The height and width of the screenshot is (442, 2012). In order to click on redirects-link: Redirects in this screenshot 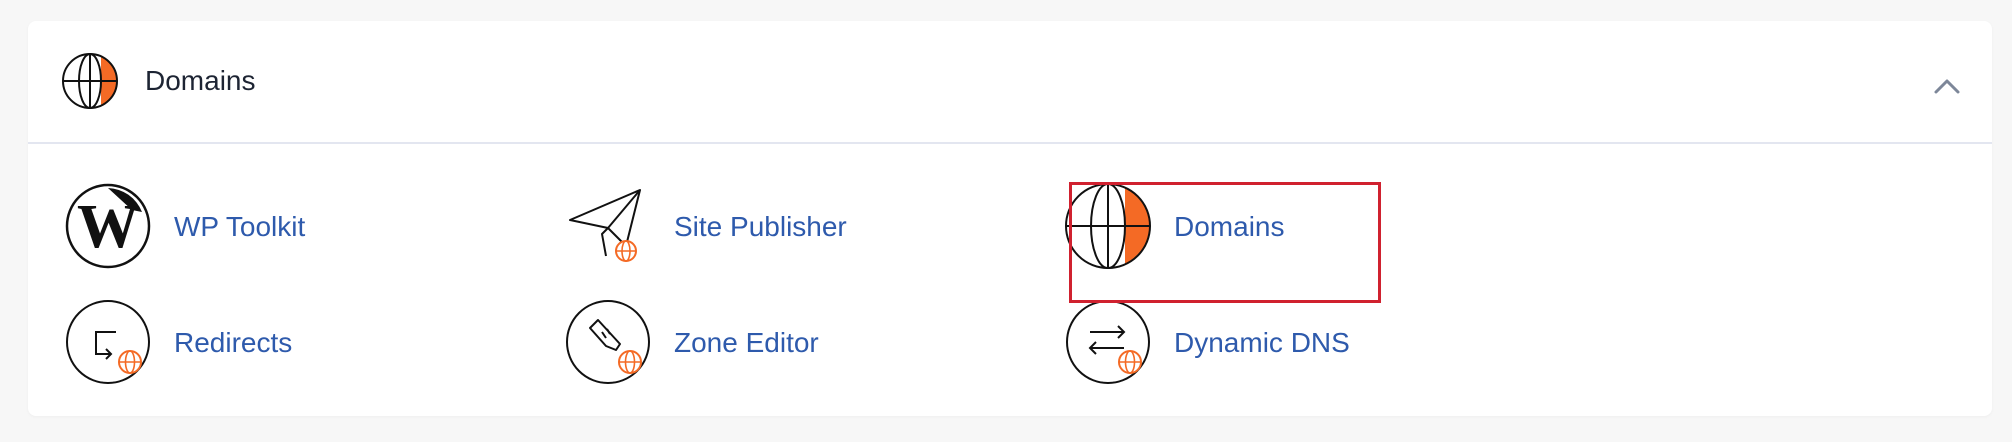, I will do `click(212, 344)`.